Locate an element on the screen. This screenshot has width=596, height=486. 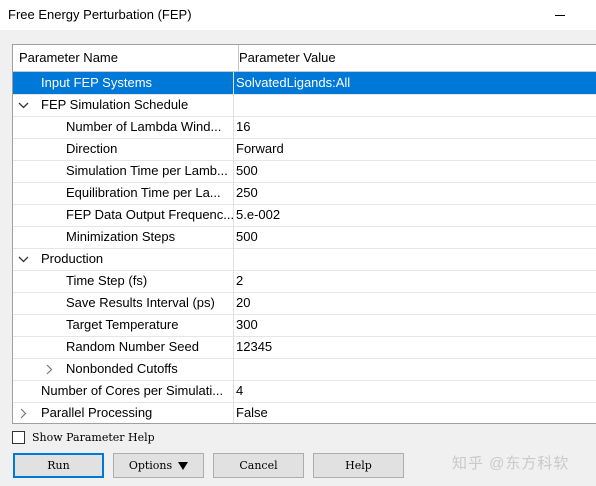
param-row-number-of-lambda-windows: Number of Lambda Wind... 16 is located at coordinates (304, 127).